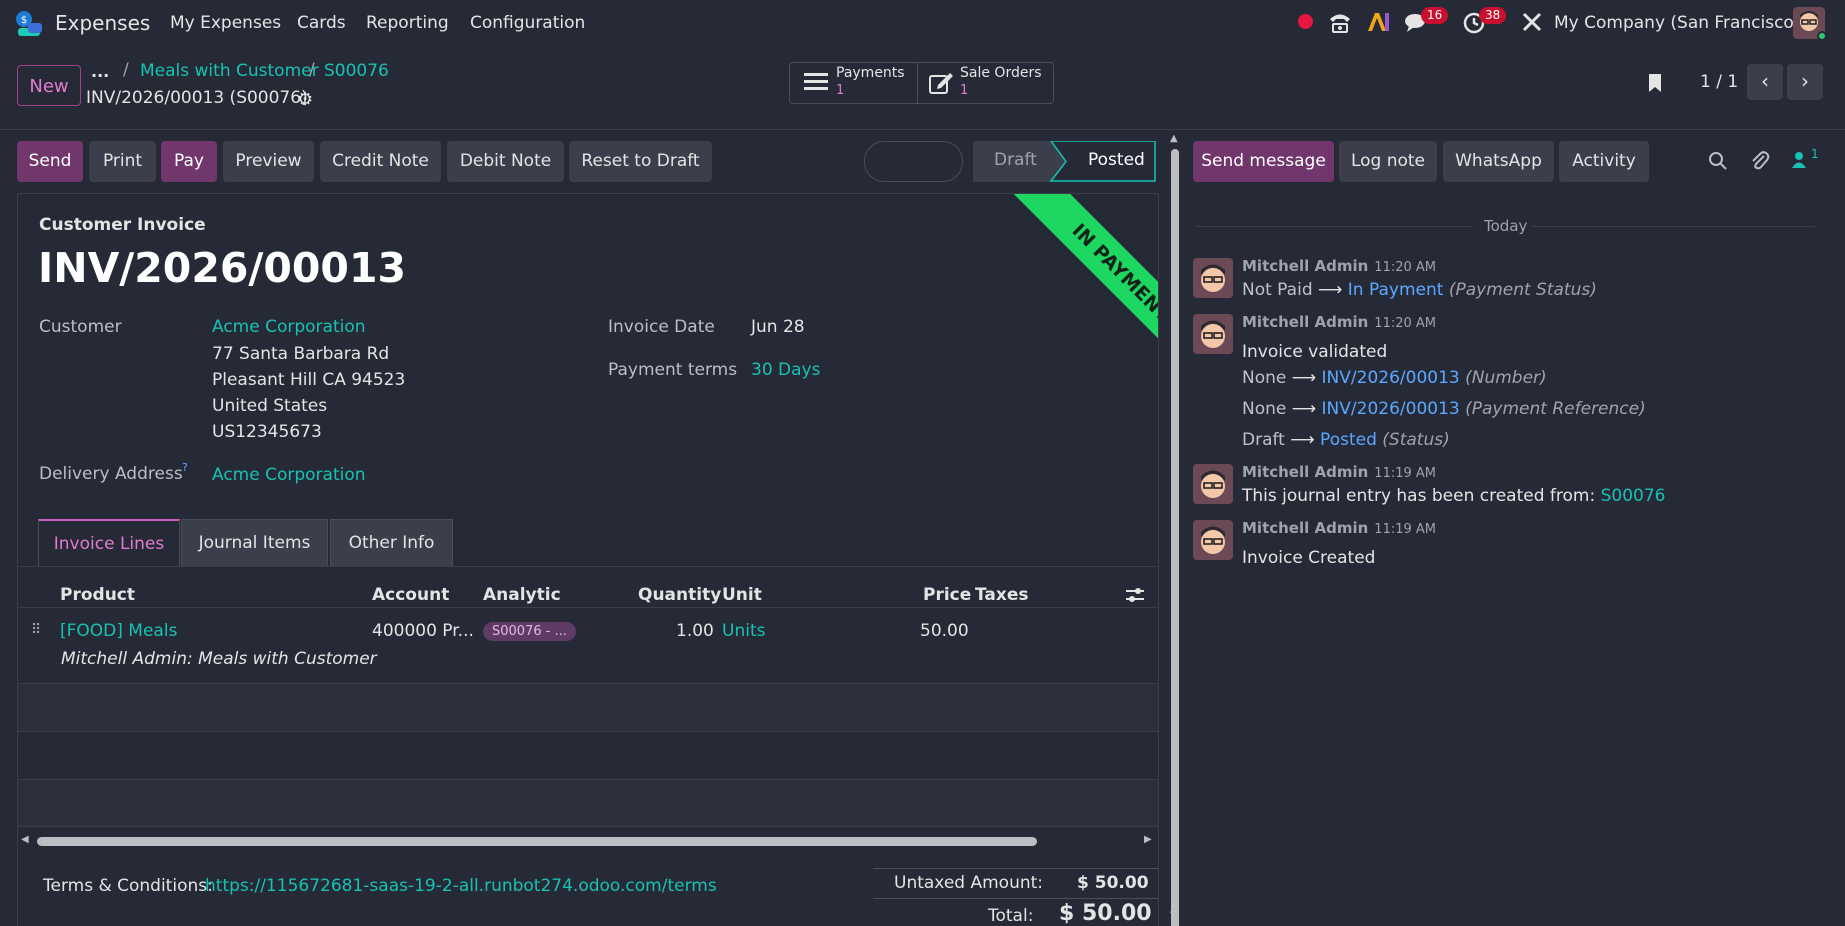 This screenshot has width=1845, height=926. Describe the element at coordinates (50, 161) in the screenshot. I see `send-button: Send` at that location.